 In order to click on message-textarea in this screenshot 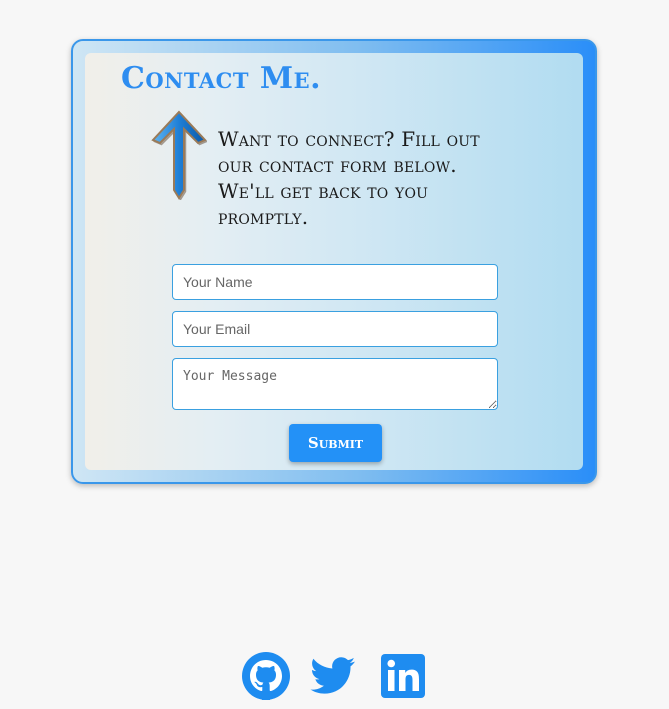, I will do `click(335, 384)`.